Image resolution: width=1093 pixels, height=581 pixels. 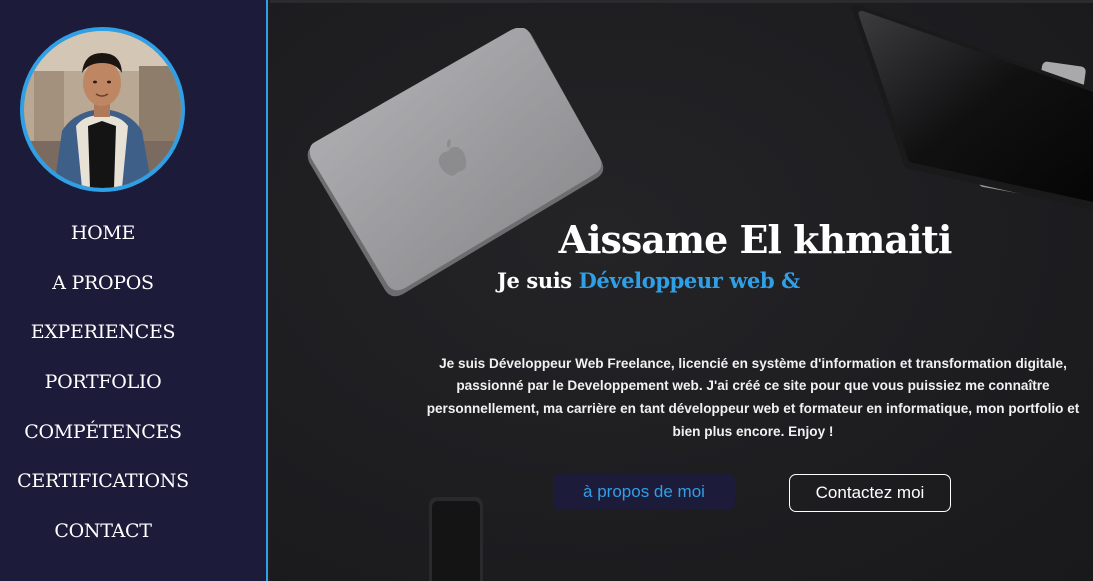 I want to click on nav-item-competences: COMPÉTENCES, so click(x=103, y=432).